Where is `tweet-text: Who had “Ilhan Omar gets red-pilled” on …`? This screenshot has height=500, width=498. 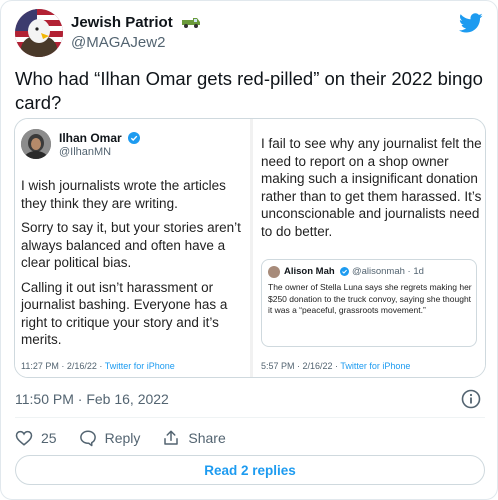
tweet-text: Who had “Ilhan Omar gets red-pilled” on … is located at coordinates (249, 90).